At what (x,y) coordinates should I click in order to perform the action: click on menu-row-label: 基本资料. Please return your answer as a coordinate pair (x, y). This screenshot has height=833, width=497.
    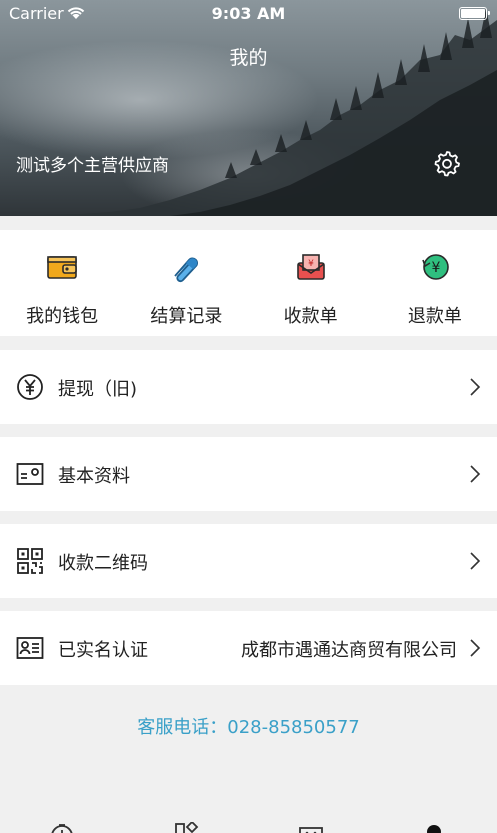
    Looking at the image, I should click on (94, 476).